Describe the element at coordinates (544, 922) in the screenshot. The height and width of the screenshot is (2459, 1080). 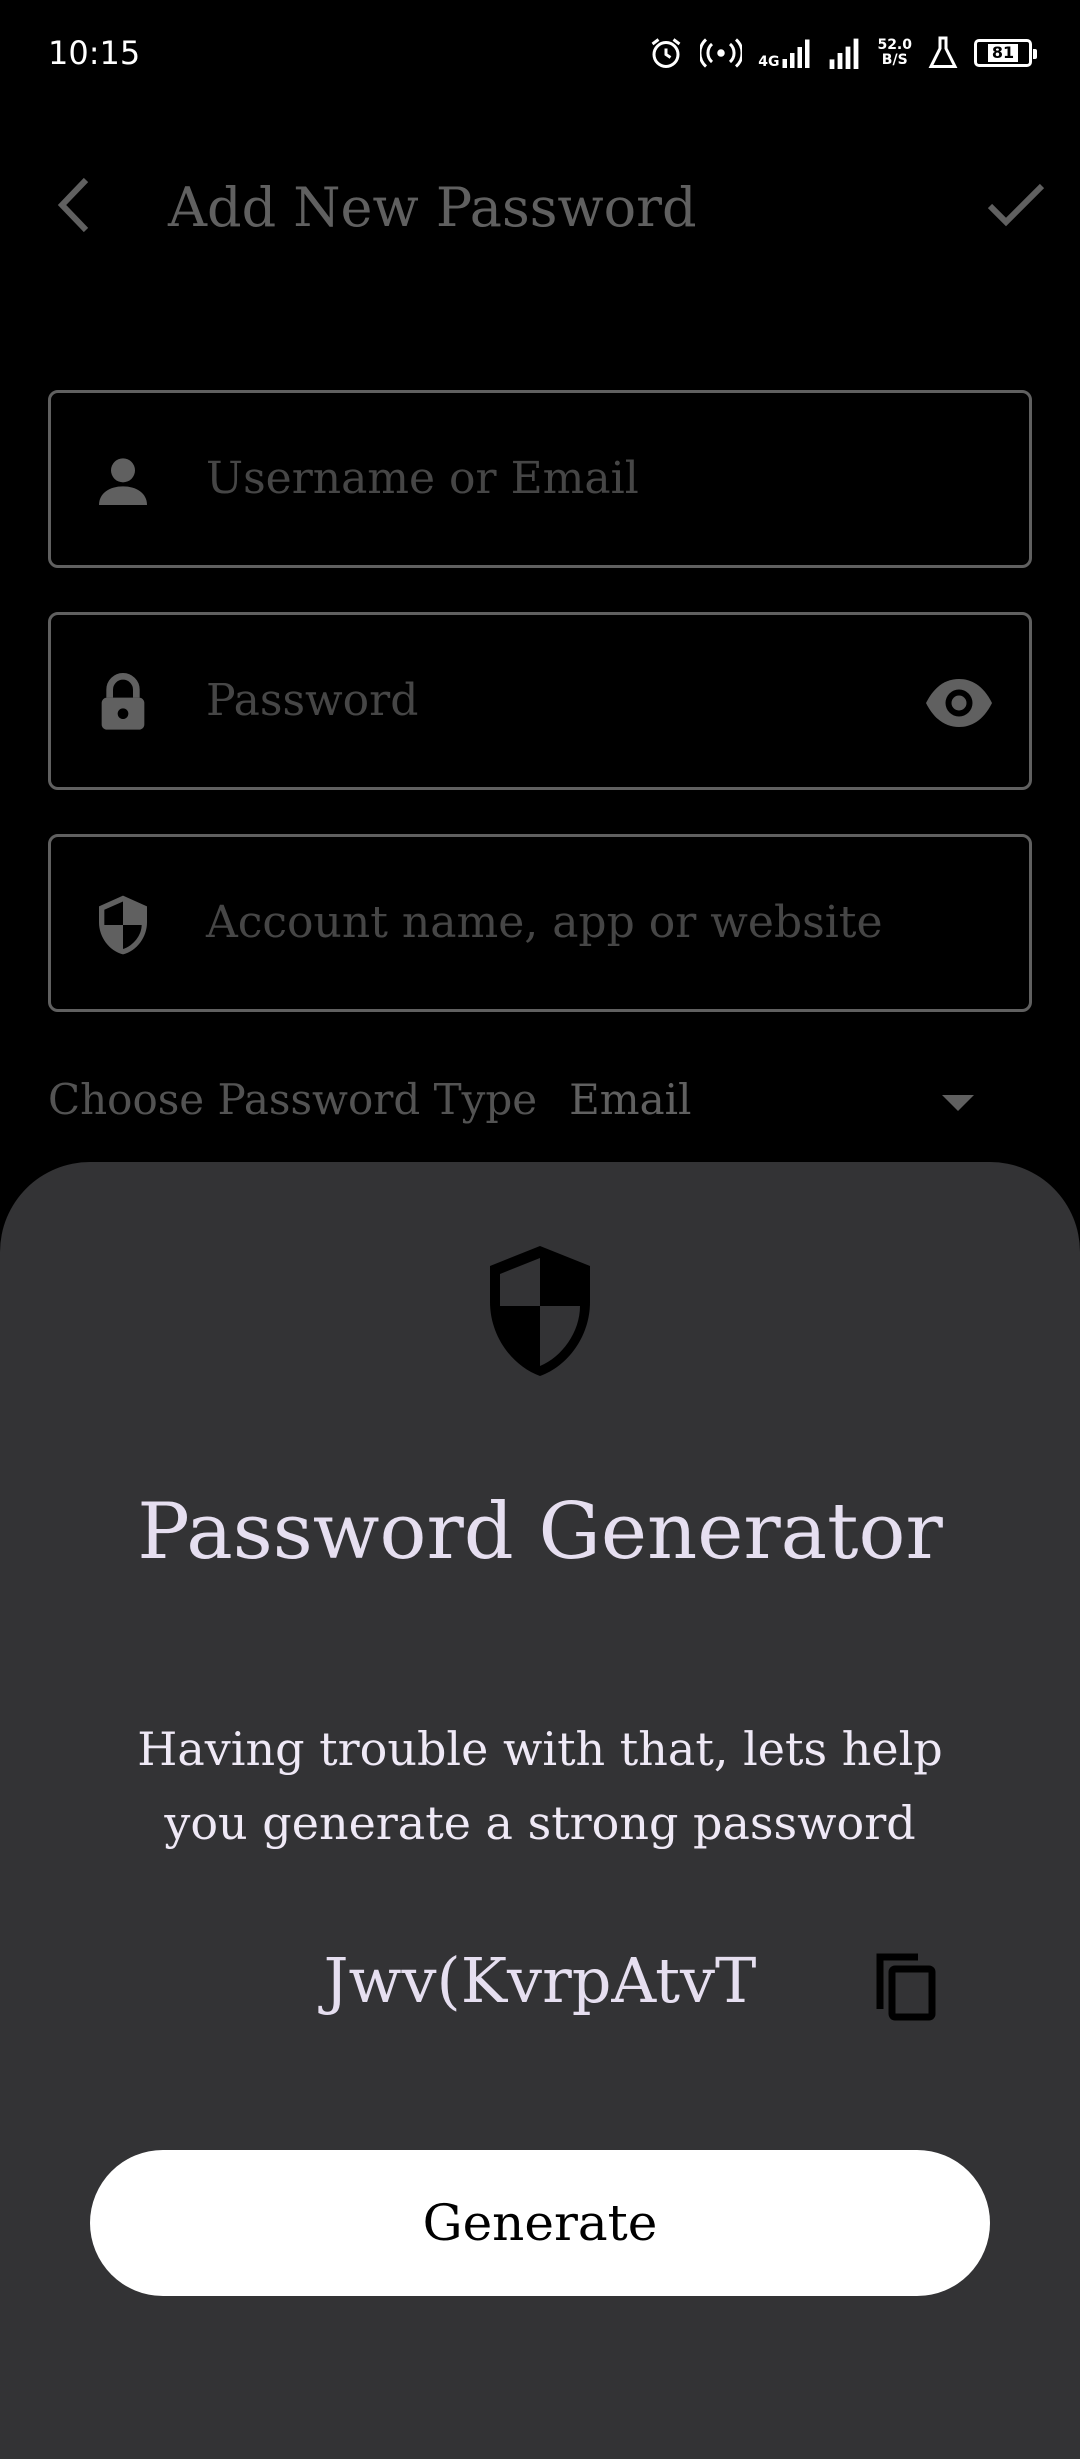
I see `account-placeholder: Account name, app or website` at that location.